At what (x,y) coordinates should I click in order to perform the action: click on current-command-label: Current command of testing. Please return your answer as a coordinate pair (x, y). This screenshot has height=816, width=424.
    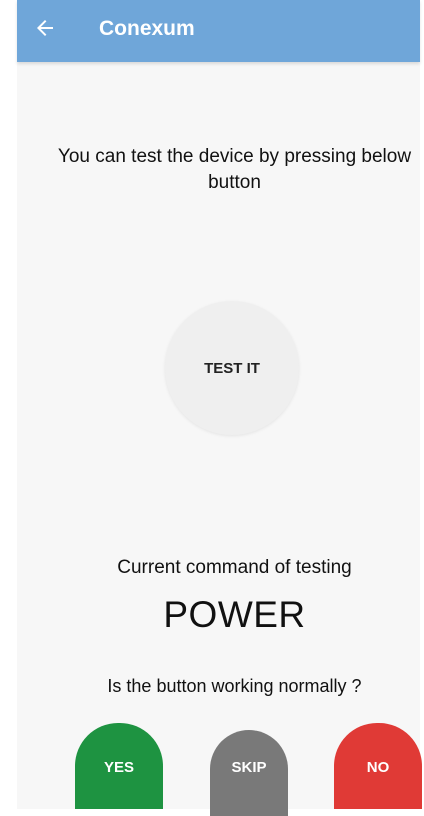
    Looking at the image, I should click on (234, 567).